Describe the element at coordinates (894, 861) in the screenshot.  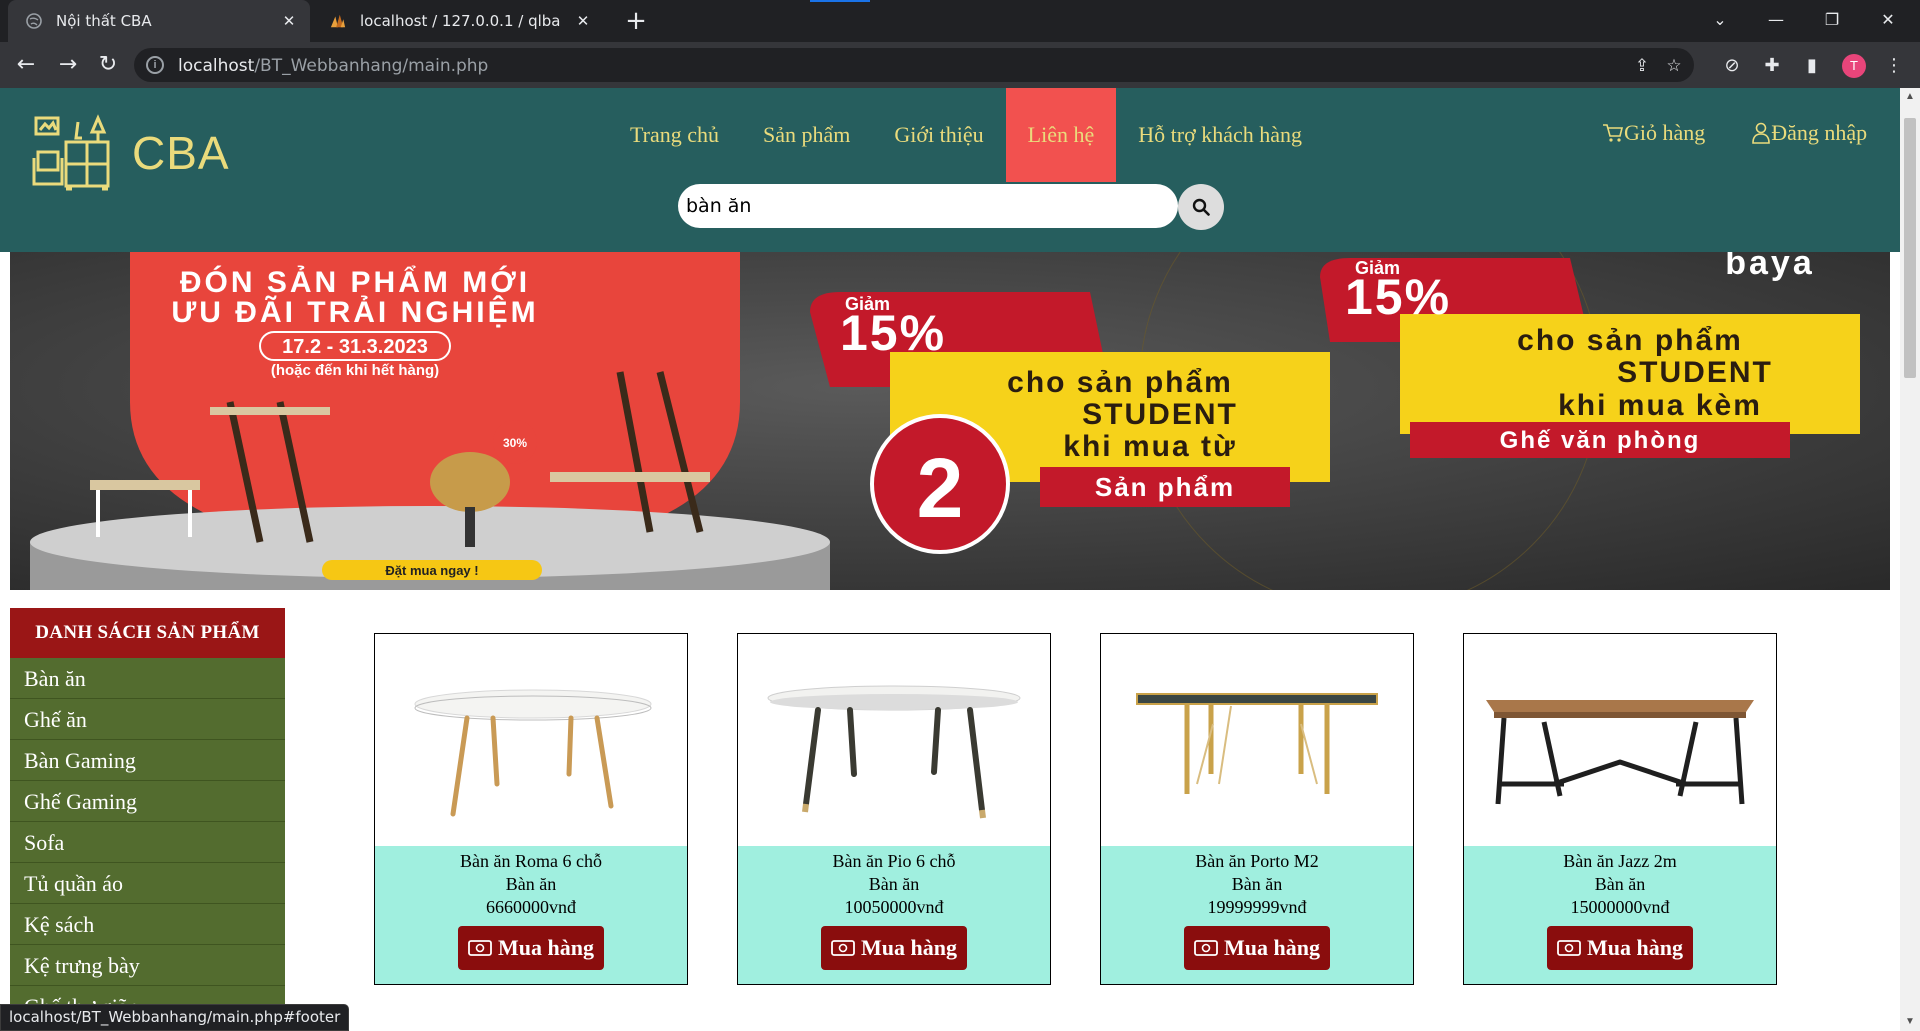
I see `product-name: Bàn ăn Pio 6 chỗ` at that location.